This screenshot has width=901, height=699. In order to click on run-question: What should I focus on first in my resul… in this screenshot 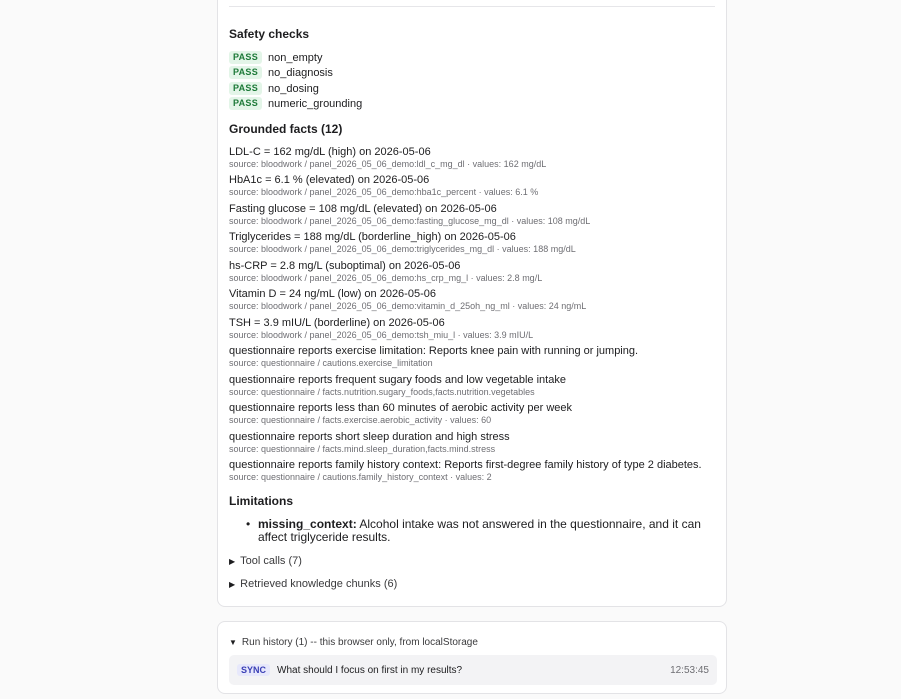, I will do `click(370, 670)`.